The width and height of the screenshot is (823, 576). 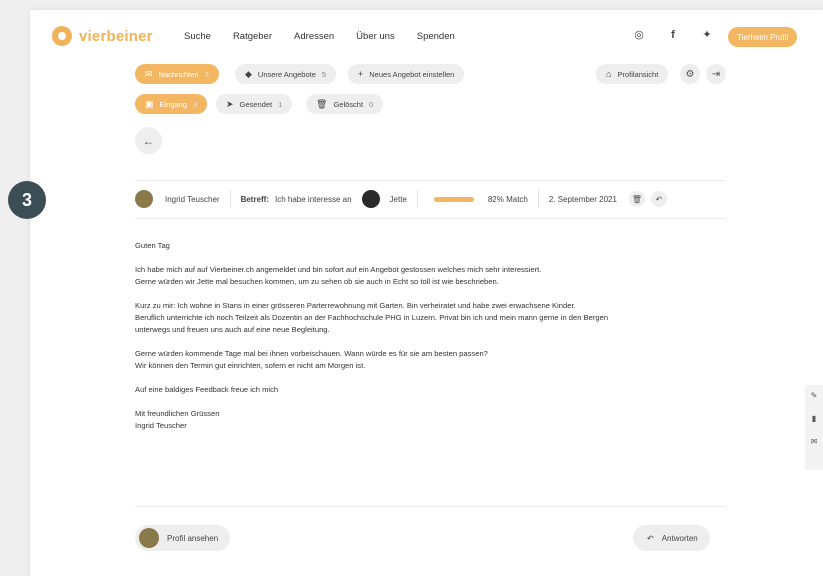 I want to click on tab-offers-count: 5, so click(x=324, y=74).